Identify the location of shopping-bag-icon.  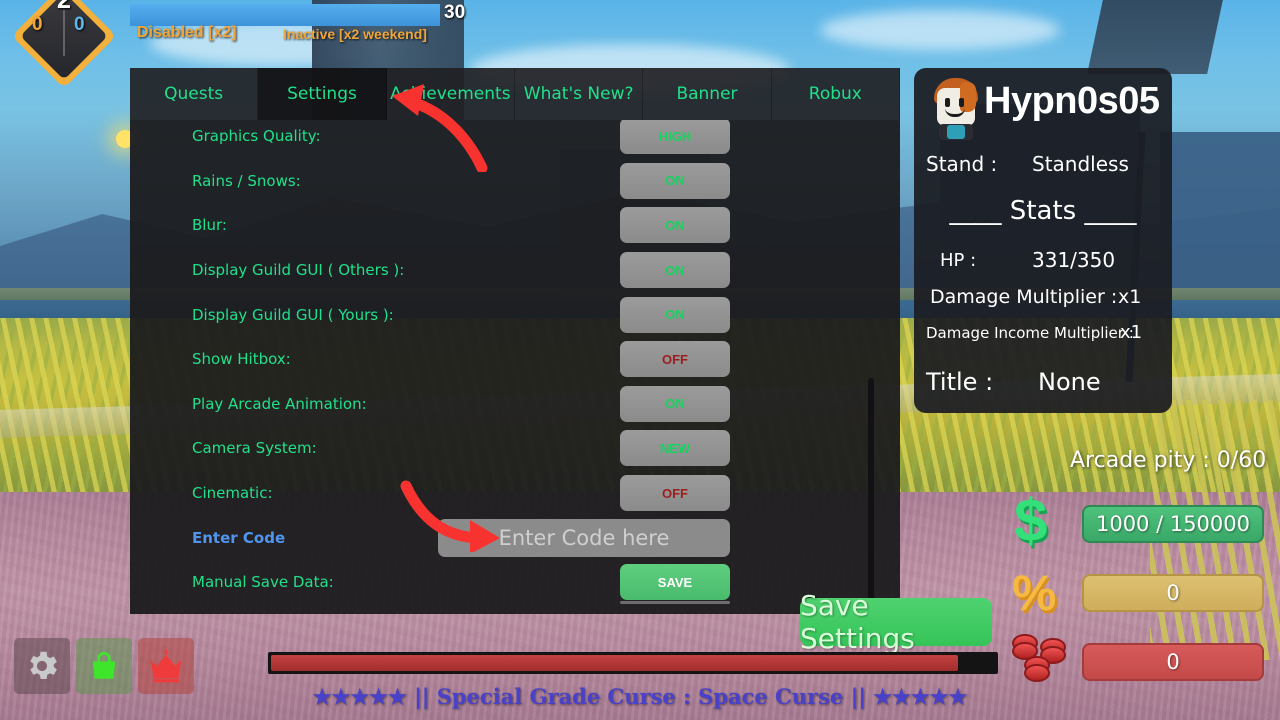
(104, 666).